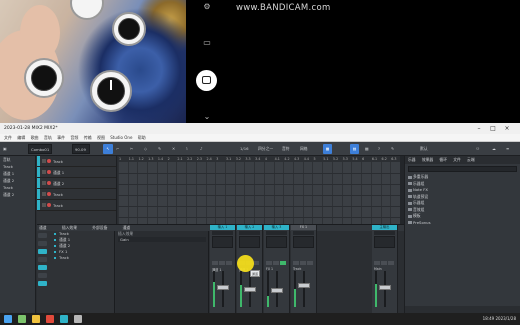 This screenshot has height=325, width=520. I want to click on zoom-field: 默认, so click(424, 149).